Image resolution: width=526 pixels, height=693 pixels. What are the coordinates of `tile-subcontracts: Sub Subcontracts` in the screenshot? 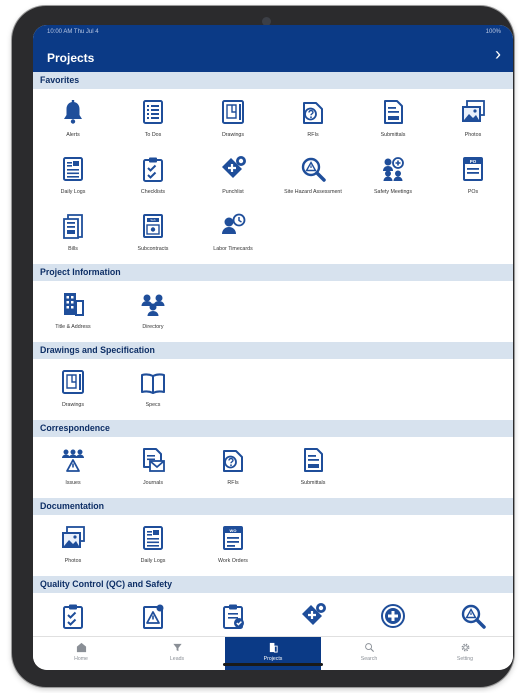 It's located at (153, 234).